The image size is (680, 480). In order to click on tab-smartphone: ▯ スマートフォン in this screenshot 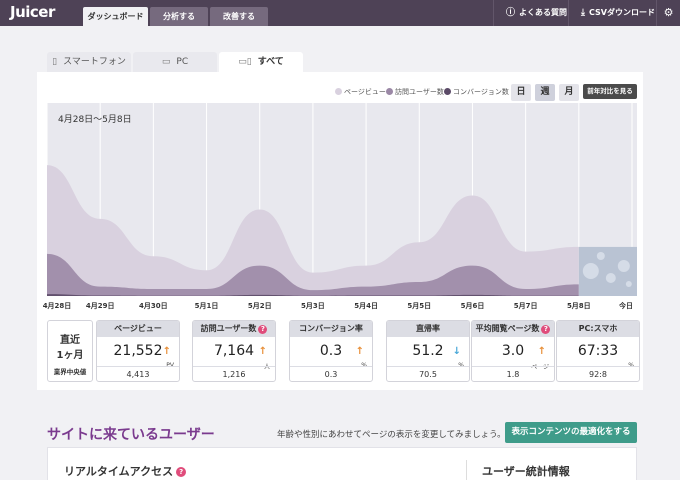, I will do `click(89, 62)`.